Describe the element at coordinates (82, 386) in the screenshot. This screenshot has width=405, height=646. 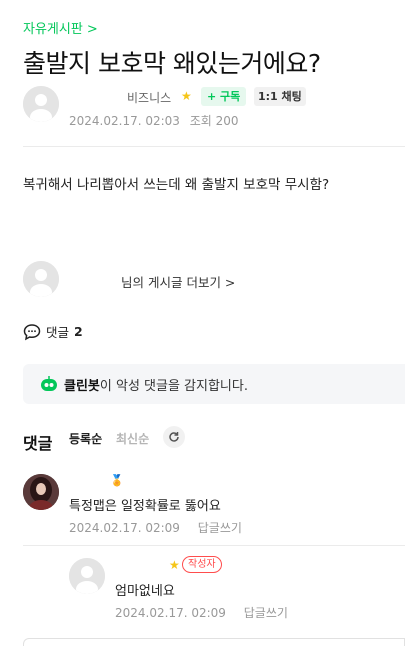
I see `cleanbot-name: 클린봇` at that location.